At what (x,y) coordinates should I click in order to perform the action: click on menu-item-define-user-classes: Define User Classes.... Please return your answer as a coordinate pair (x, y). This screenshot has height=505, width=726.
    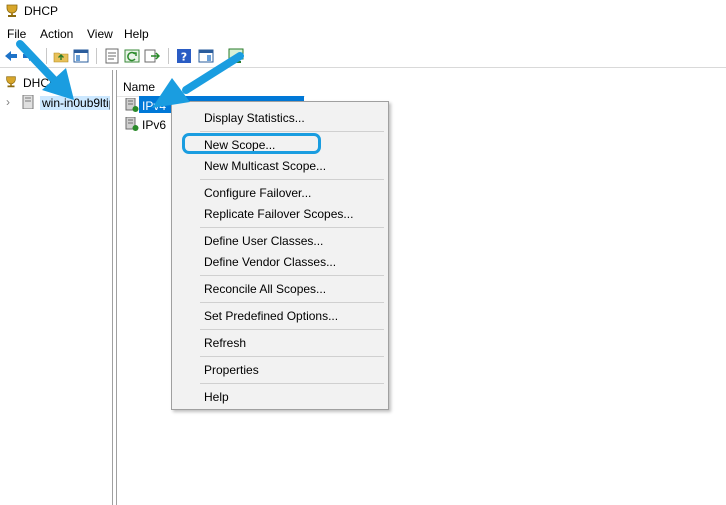
    Looking at the image, I should click on (263, 241).